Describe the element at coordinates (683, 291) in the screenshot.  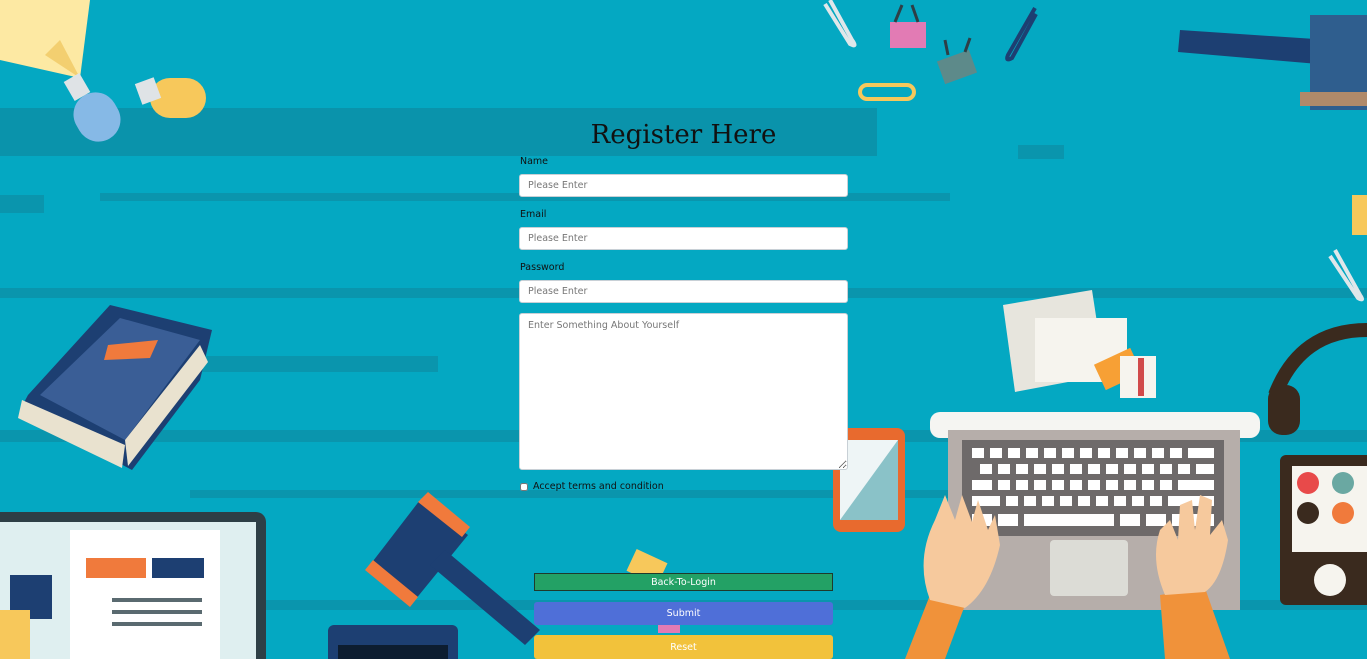
I see `password-input` at that location.